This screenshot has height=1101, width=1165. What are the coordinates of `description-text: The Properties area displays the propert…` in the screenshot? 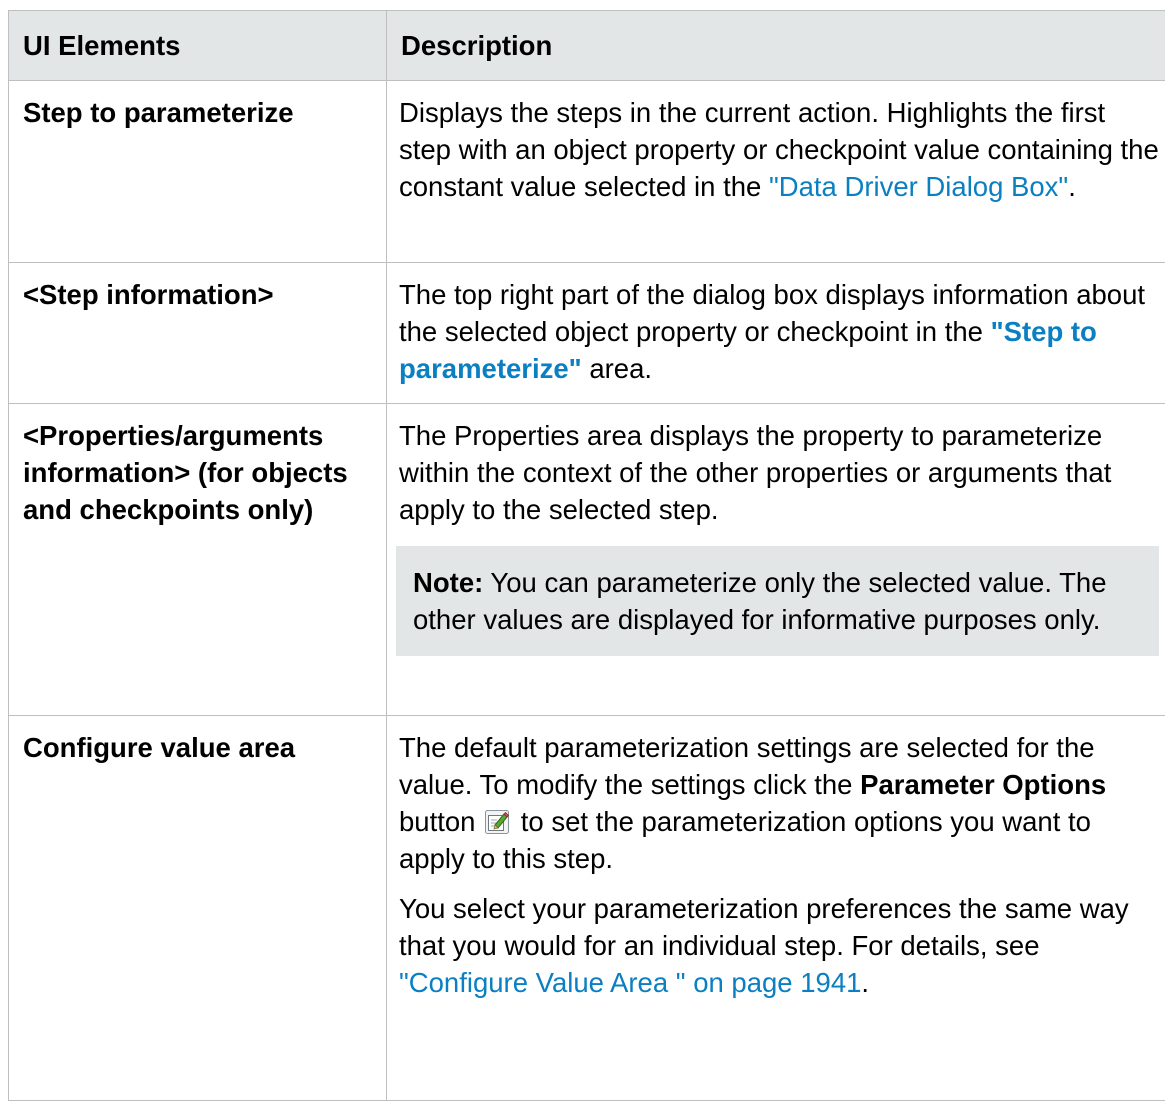 It's located at (779, 472).